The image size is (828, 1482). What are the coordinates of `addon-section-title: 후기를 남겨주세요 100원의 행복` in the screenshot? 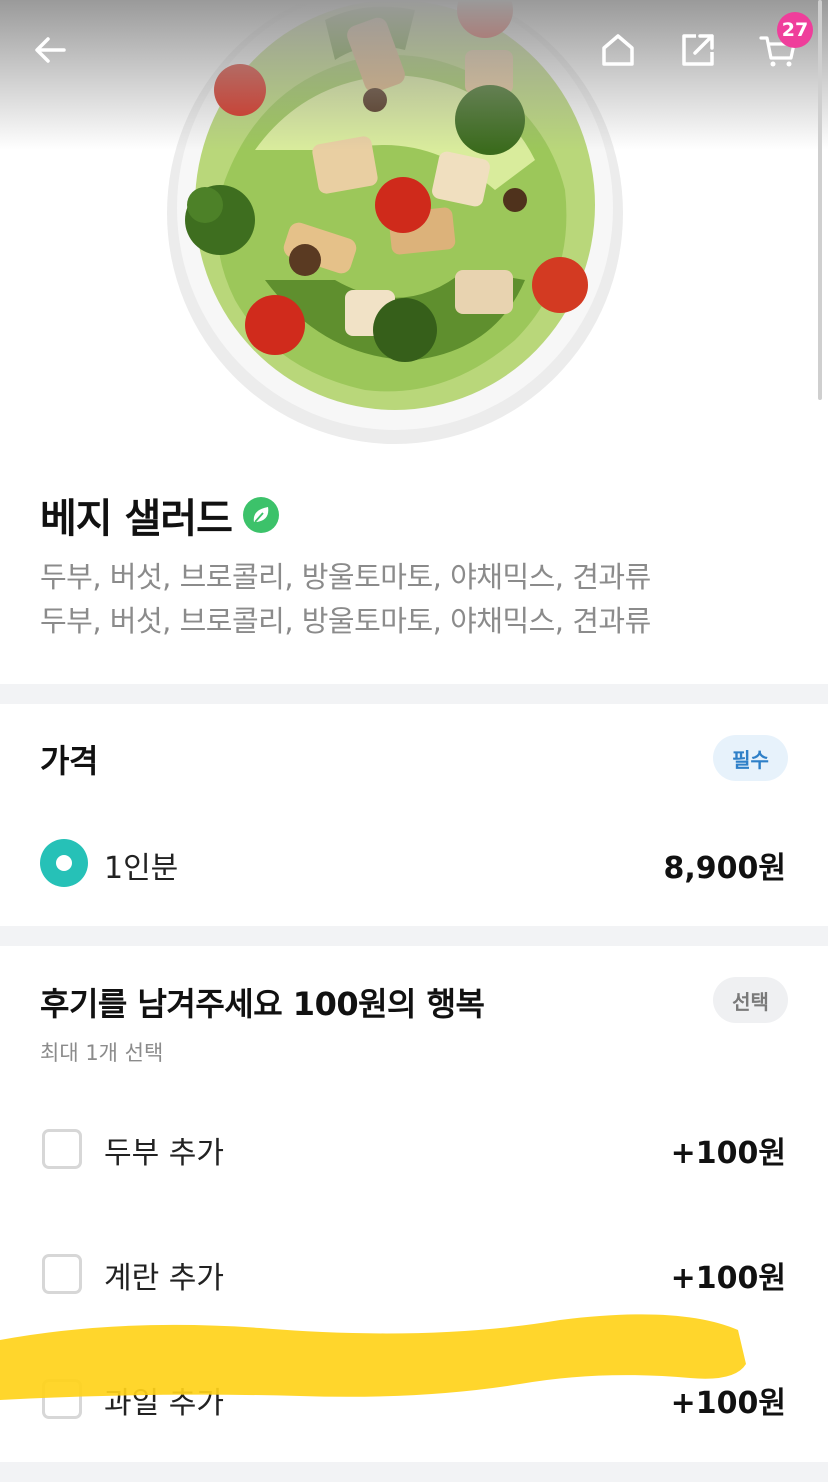 It's located at (262, 1004).